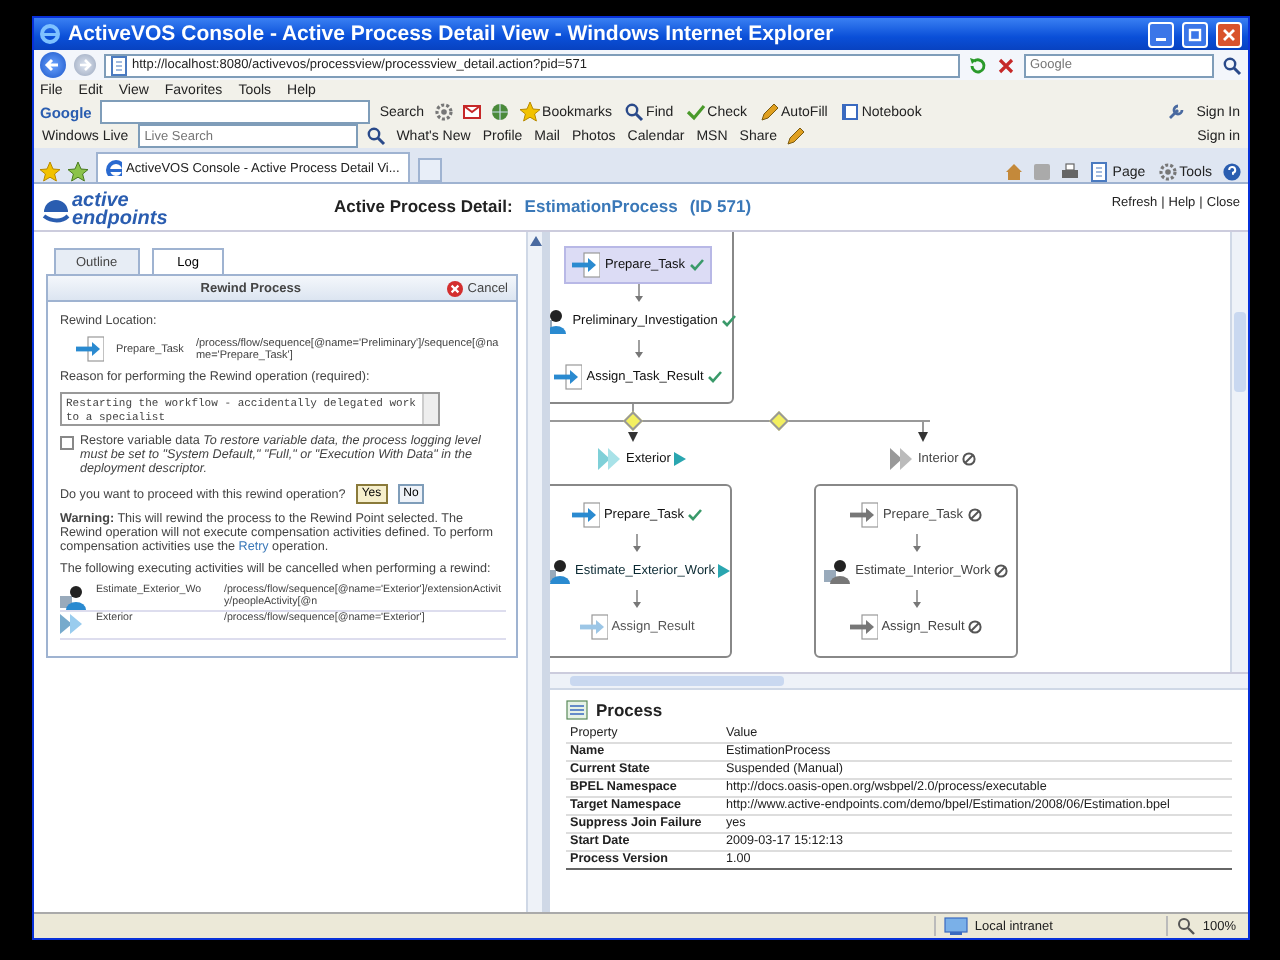  What do you see at coordinates (100, 201) in the screenshot?
I see `logo-text: active` at bounding box center [100, 201].